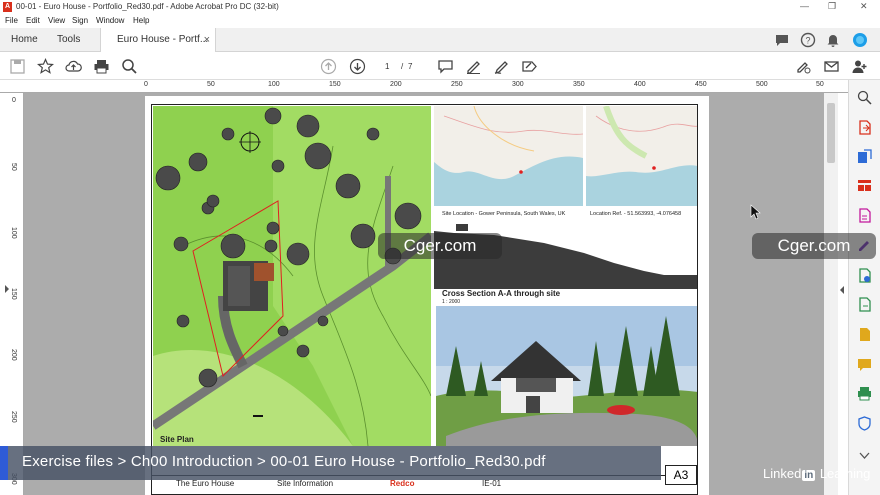 This screenshot has width=880, height=495. What do you see at coordinates (501, 293) in the screenshot?
I see `cross-section-title: Cross Section A-A through site` at bounding box center [501, 293].